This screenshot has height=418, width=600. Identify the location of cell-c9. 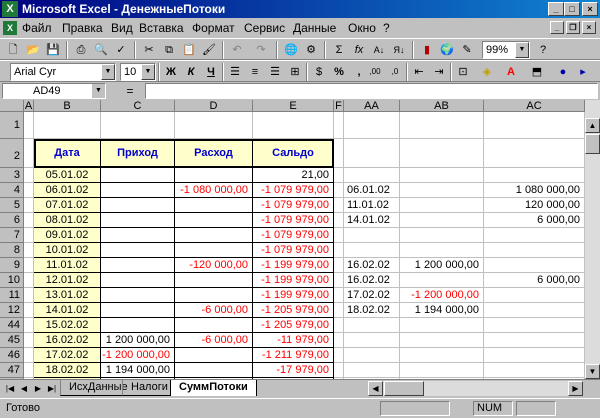
(138, 265).